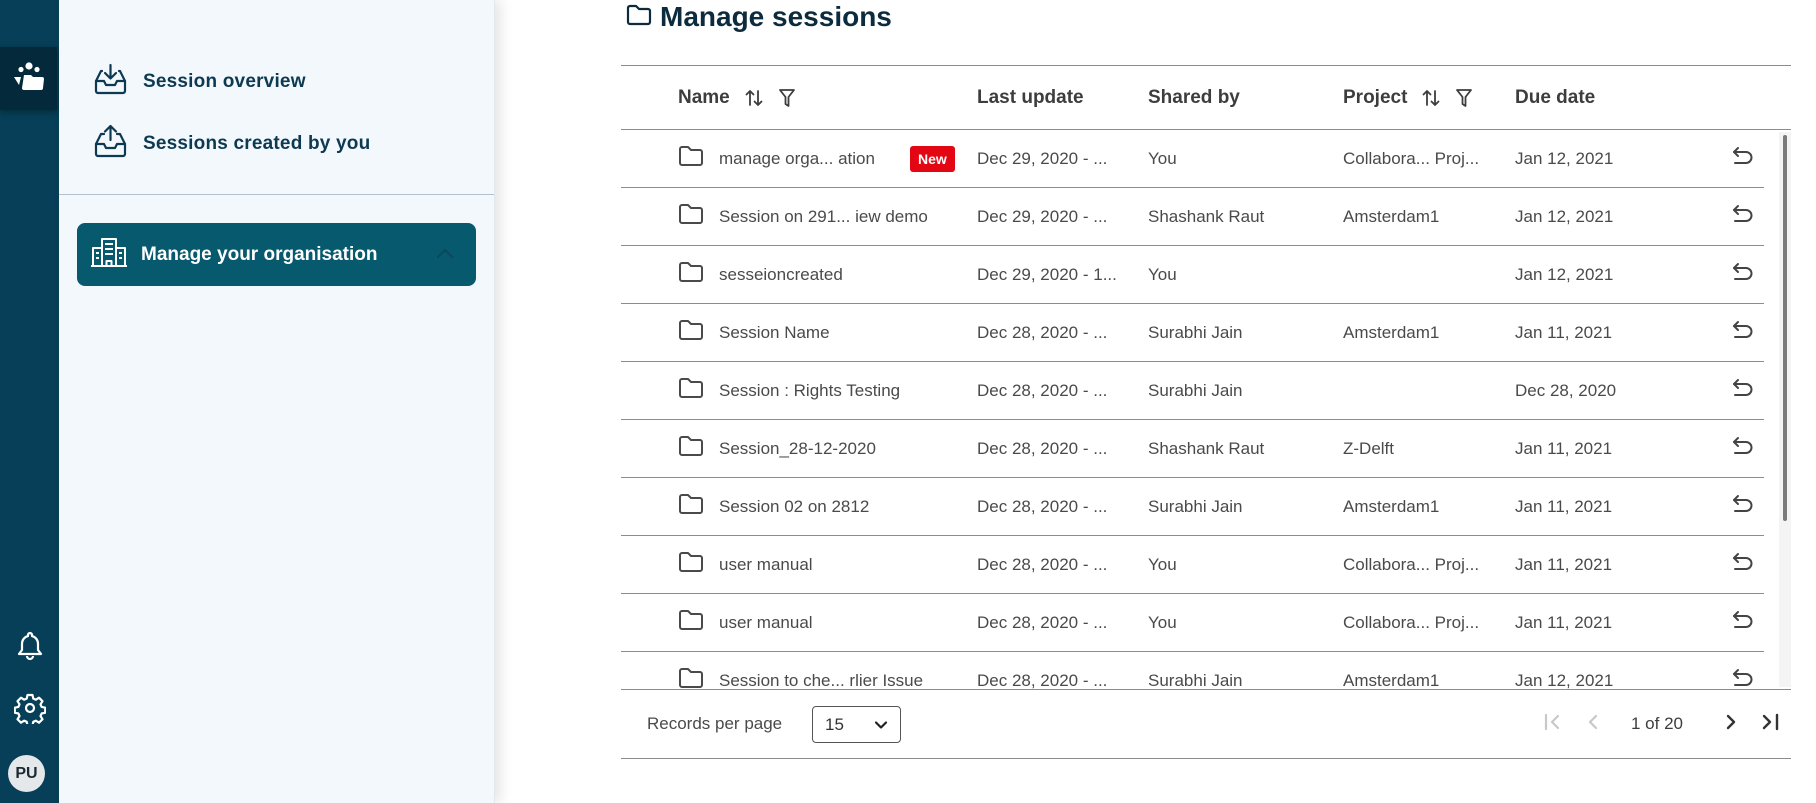 The width and height of the screenshot is (1816, 803). I want to click on session-name: Session on 291... iew demo, so click(823, 216).